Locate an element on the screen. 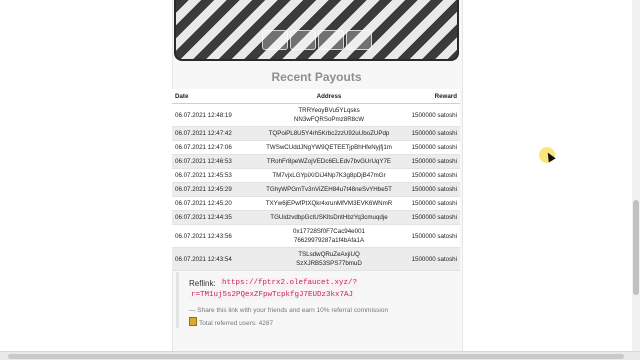 Image resolution: width=640 pixels, height=360 pixels. payout-date: 06.07.2021 12:48:19 is located at coordinates (214, 115).